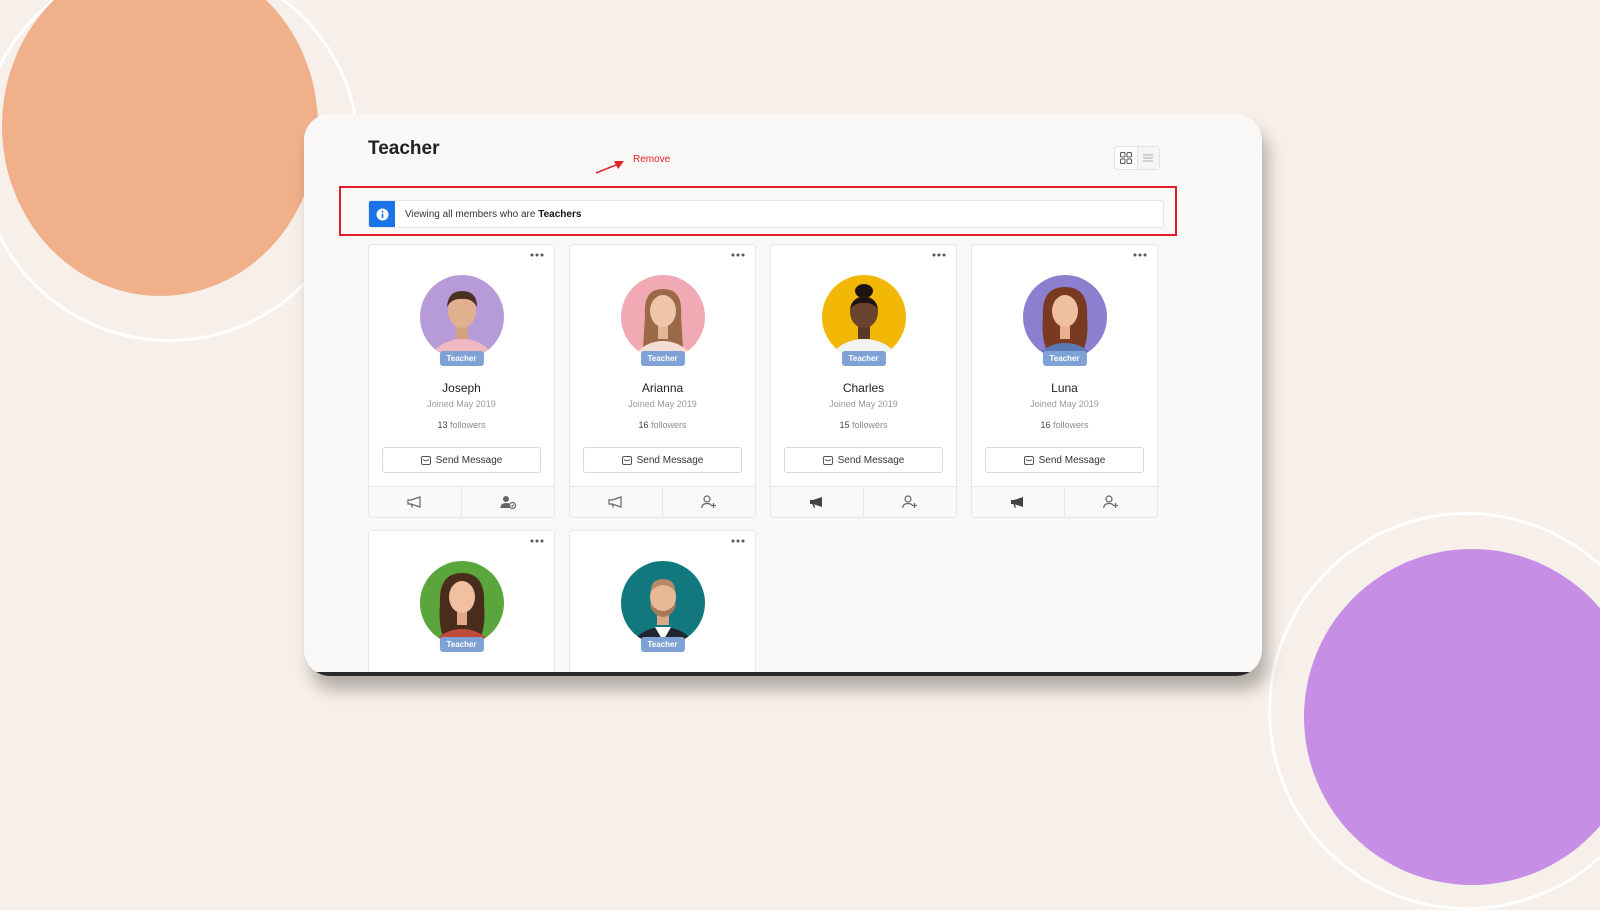 The width and height of the screenshot is (1600, 910). What do you see at coordinates (1064, 388) in the screenshot?
I see `member-name: Luna` at bounding box center [1064, 388].